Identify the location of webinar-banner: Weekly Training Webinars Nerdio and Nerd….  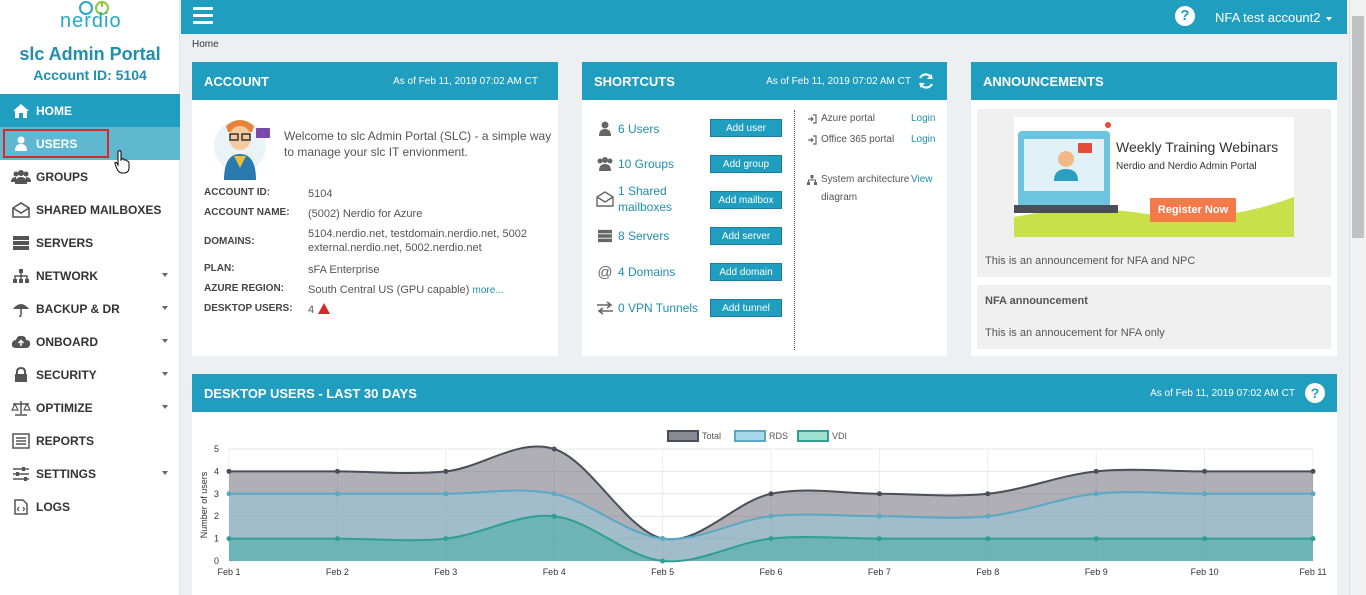
(1154, 177).